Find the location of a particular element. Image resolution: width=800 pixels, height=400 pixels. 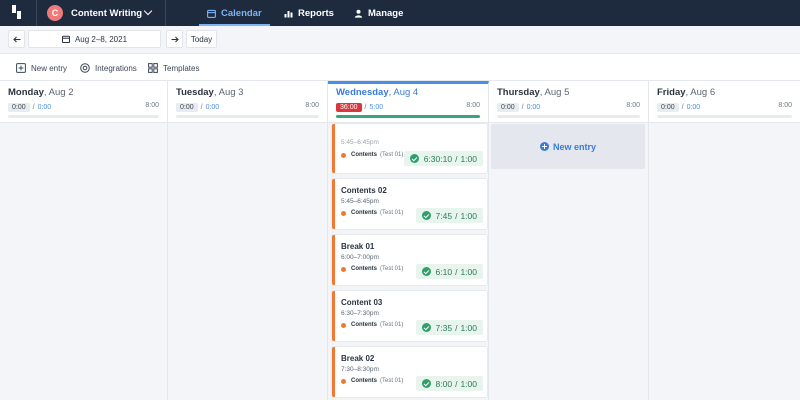

workspace-name: Content Writing is located at coordinates (107, 13).